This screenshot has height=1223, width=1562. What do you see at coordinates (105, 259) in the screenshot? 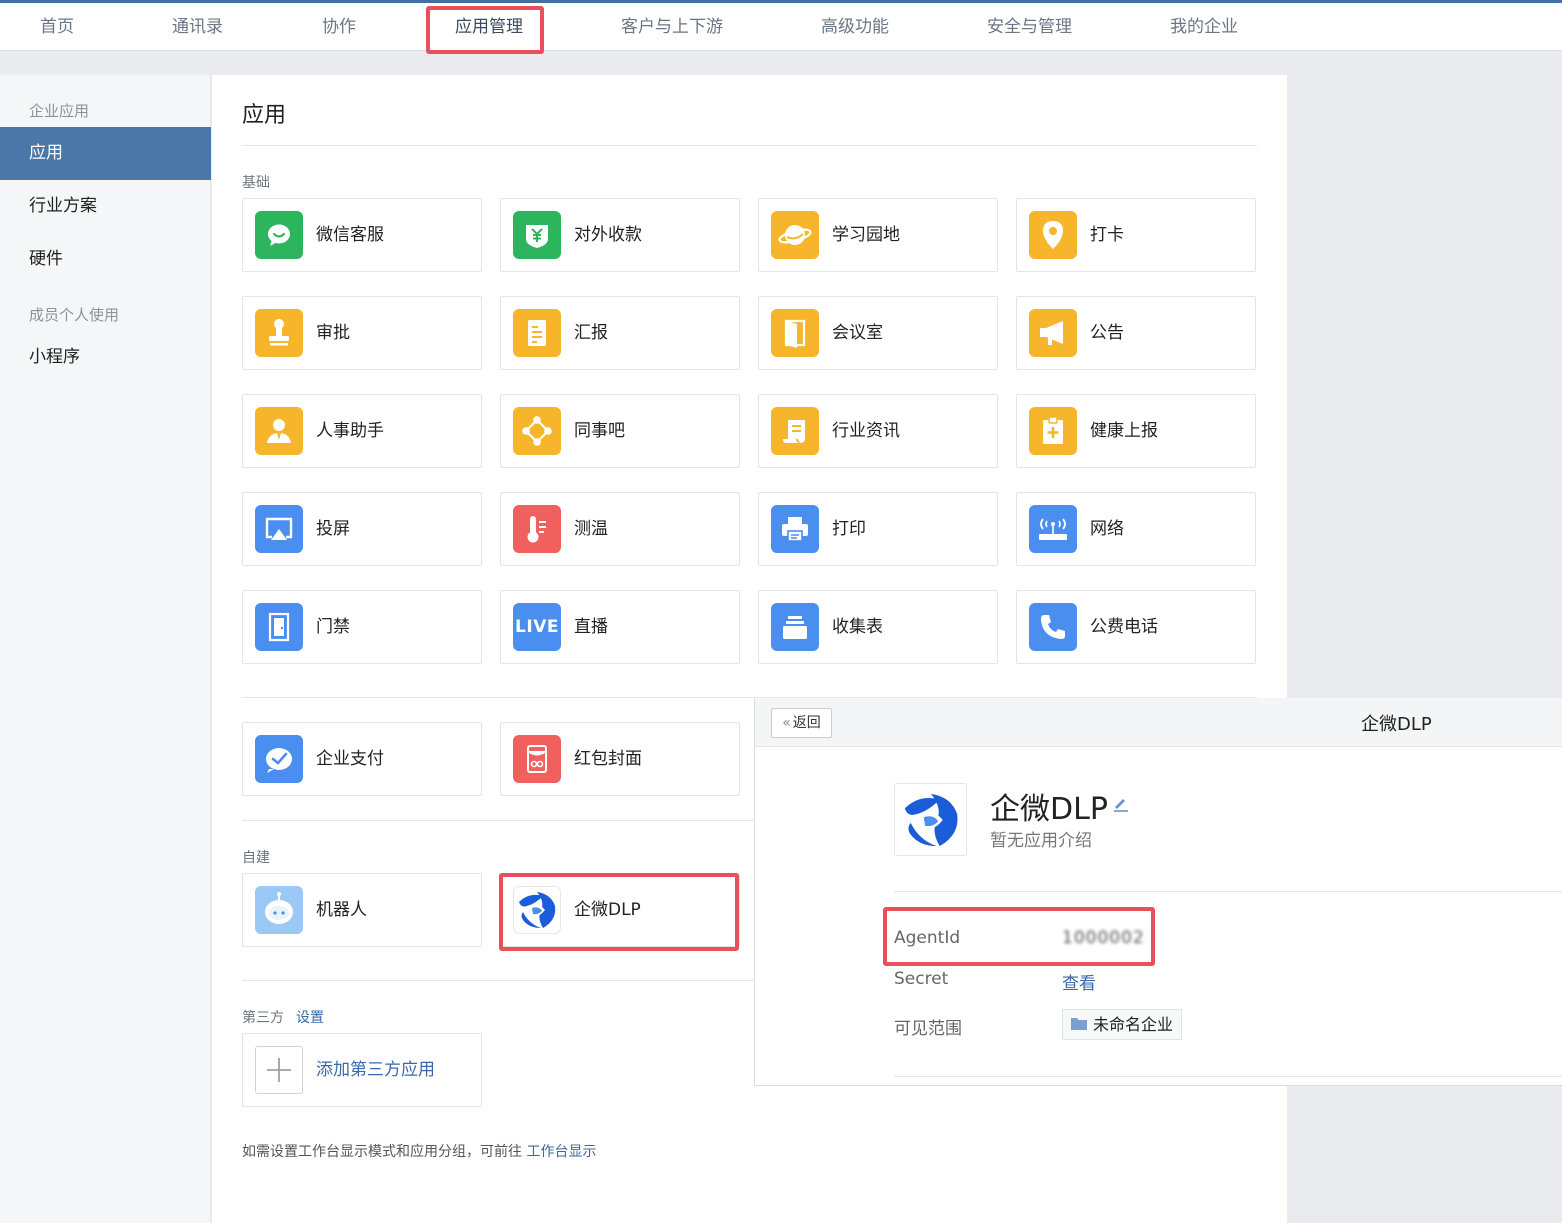
I see `sidebar-item-hardware: 硬件` at bounding box center [105, 259].